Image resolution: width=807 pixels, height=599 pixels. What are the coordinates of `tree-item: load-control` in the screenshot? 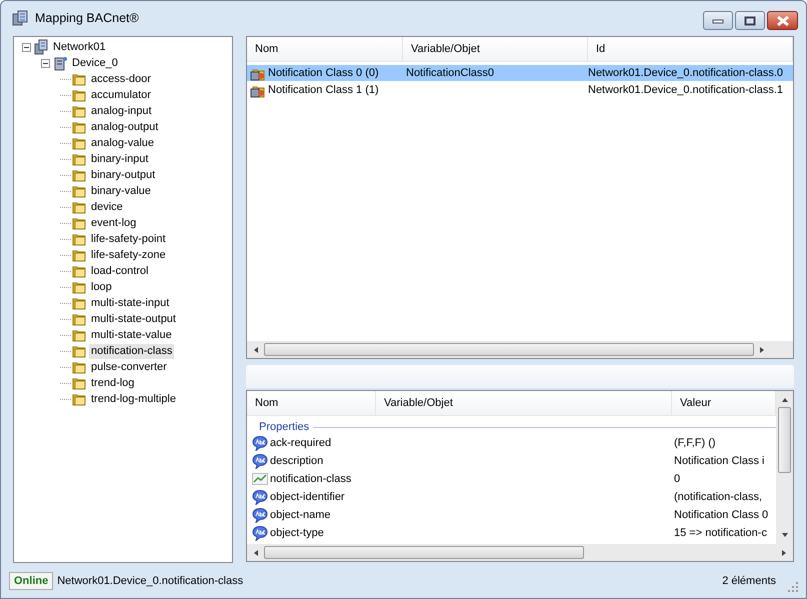 It's located at (119, 271).